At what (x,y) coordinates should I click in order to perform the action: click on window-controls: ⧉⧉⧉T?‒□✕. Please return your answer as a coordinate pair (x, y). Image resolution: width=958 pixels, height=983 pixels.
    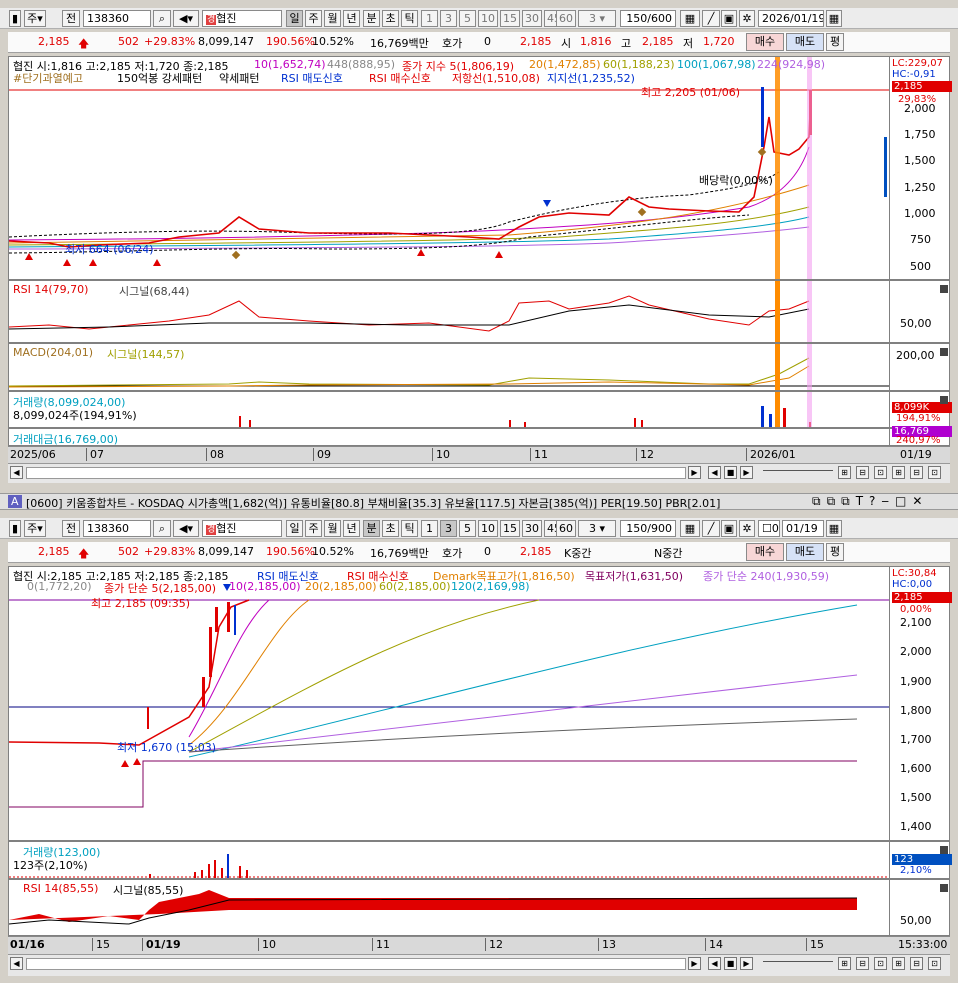
    Looking at the image, I should click on (870, 501).